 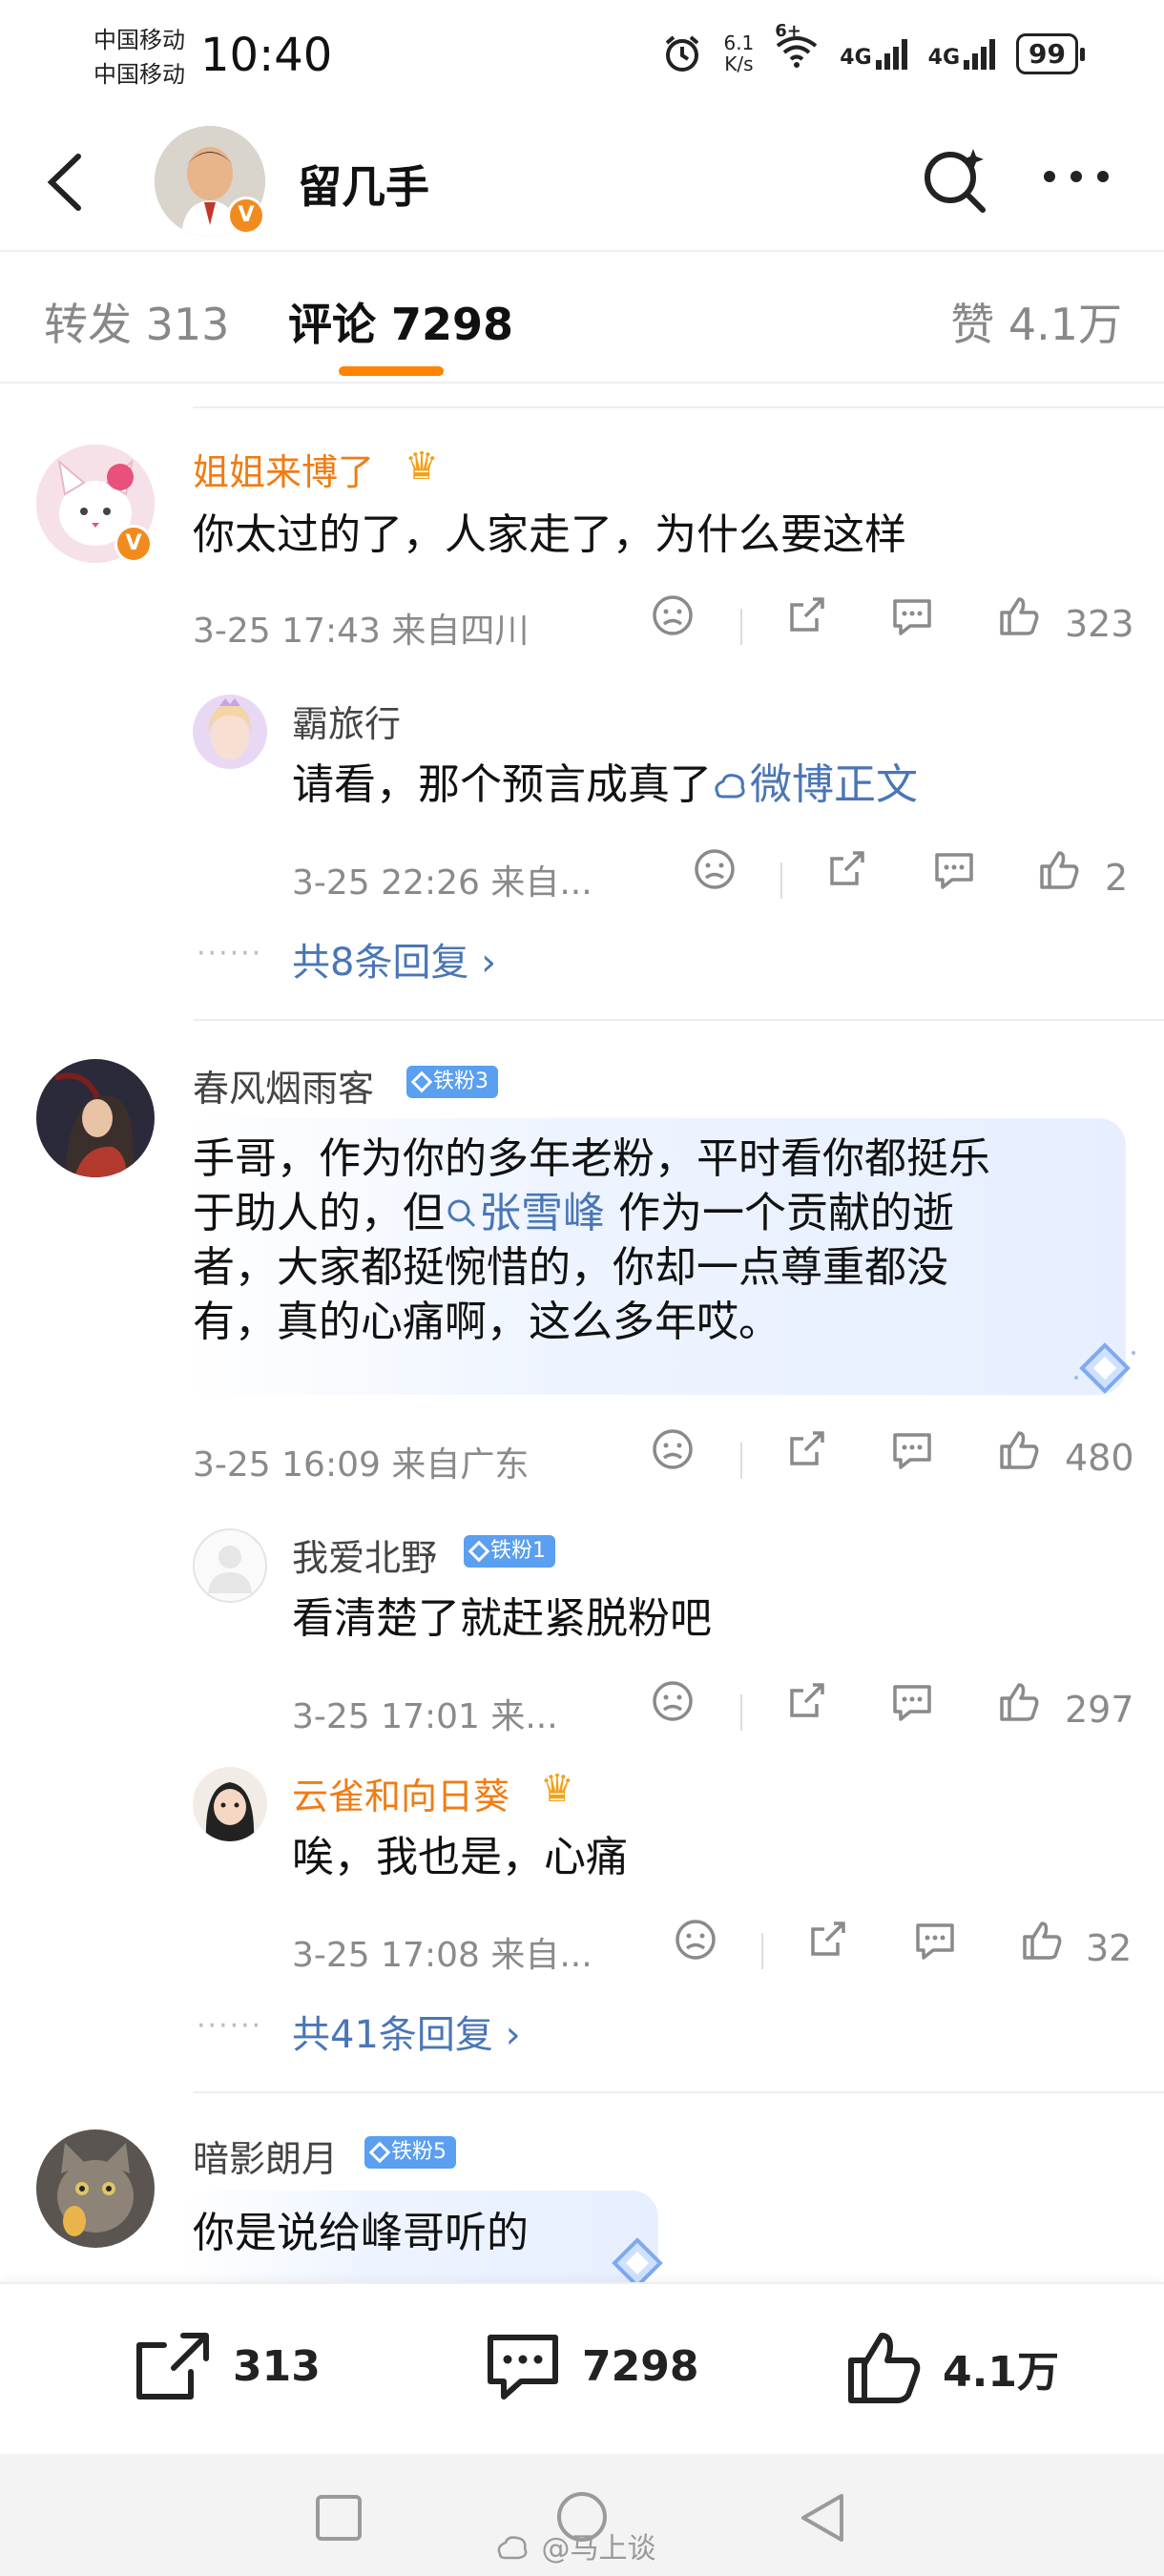 What do you see at coordinates (277, 2366) in the screenshot?
I see `repost-count: 313` at bounding box center [277, 2366].